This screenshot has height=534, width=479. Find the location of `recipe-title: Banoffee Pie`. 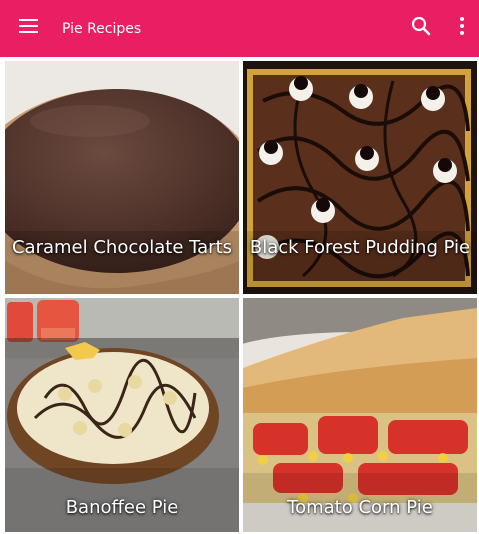

recipe-title: Banoffee Pie is located at coordinates (122, 507).